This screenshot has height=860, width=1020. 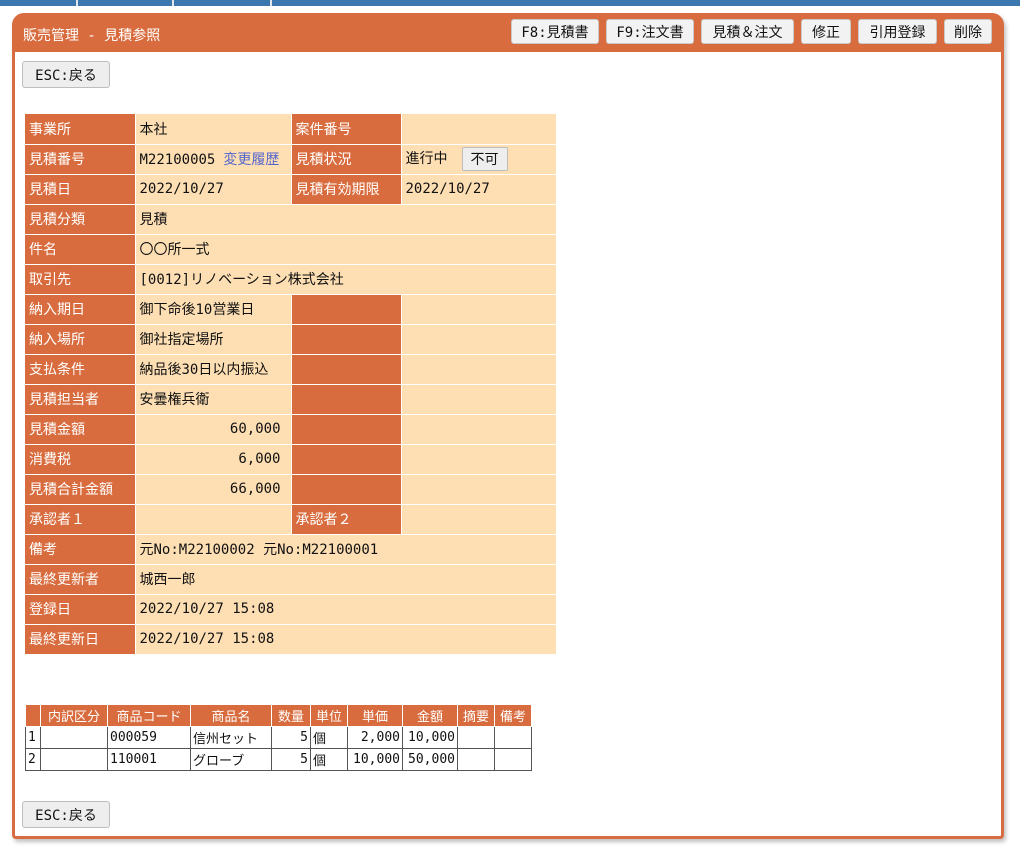 What do you see at coordinates (80, 489) in the screenshot?
I see `total-label: 見積合計金額` at bounding box center [80, 489].